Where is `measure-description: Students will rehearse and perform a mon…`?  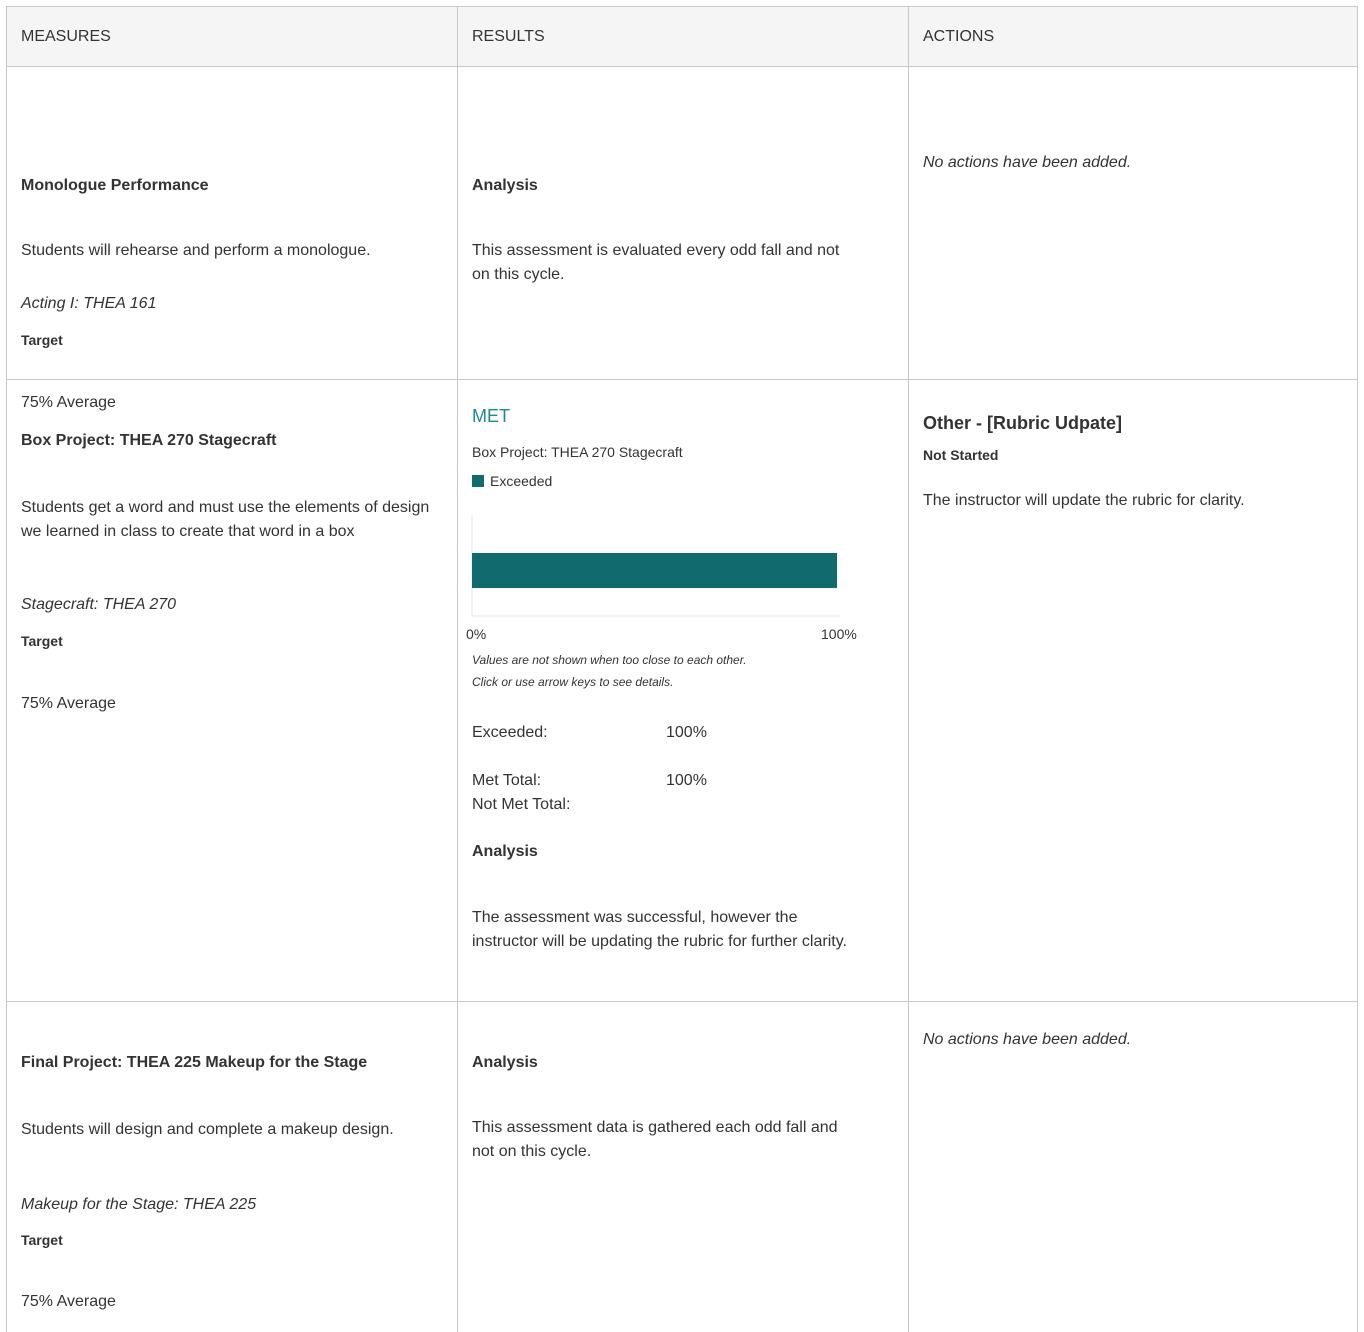 measure-description: Students will rehearse and perform a mon… is located at coordinates (196, 250).